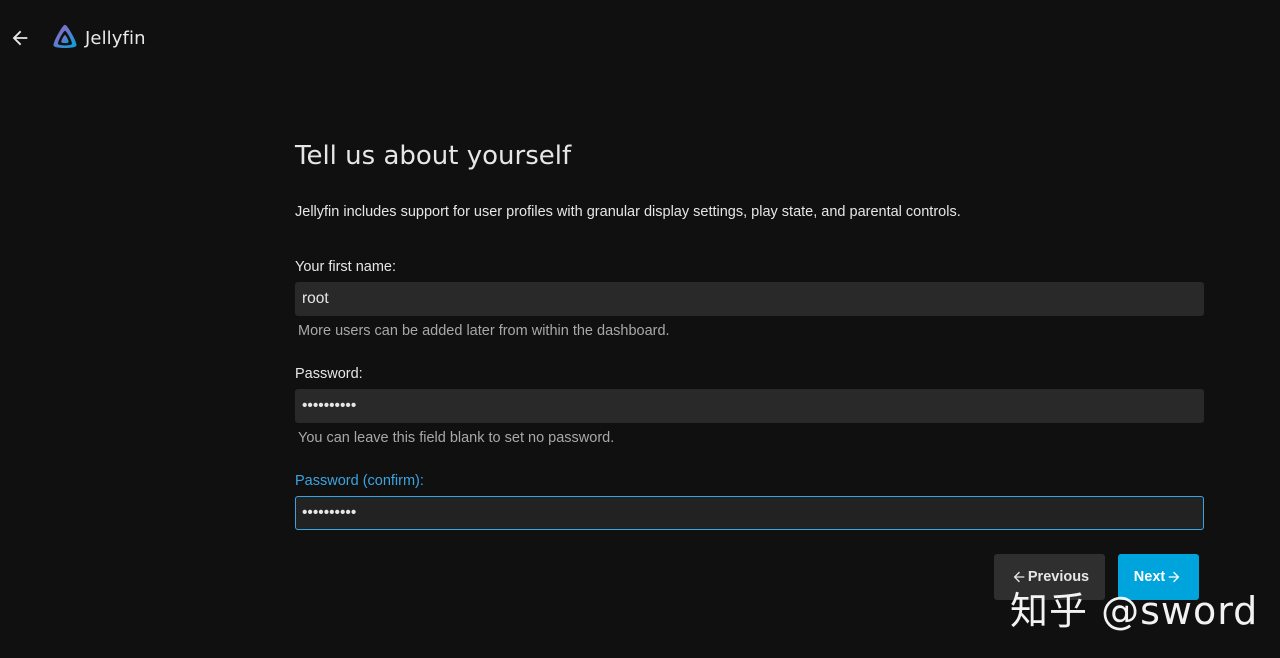 Image resolution: width=1280 pixels, height=658 pixels. I want to click on password-input, so click(749, 406).